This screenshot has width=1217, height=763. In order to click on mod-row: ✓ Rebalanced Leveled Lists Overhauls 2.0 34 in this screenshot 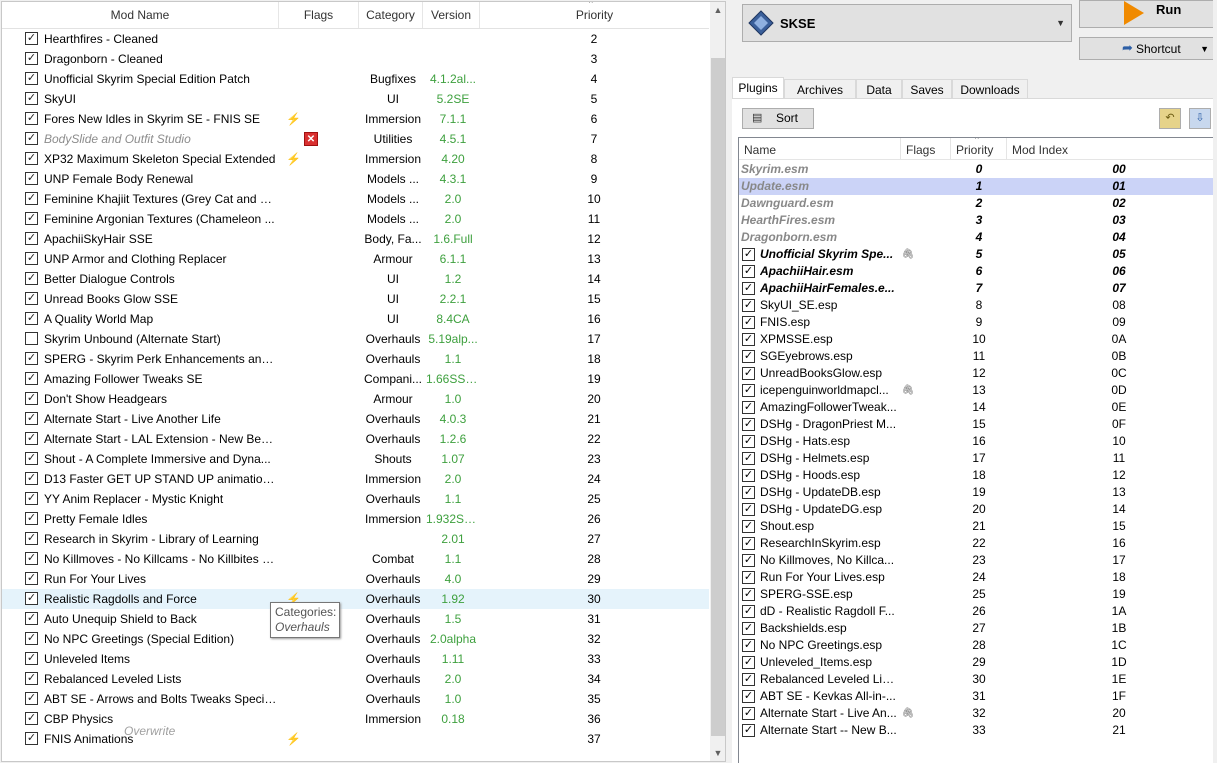, I will do `click(355, 679)`.